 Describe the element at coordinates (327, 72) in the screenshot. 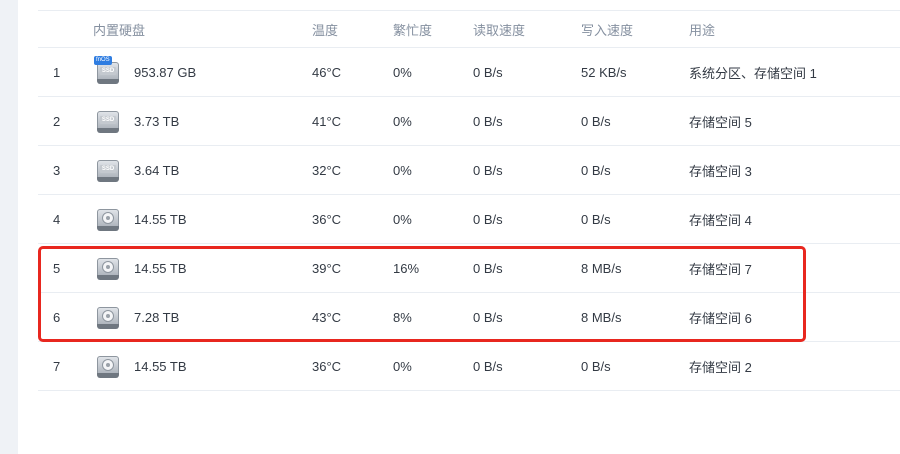

I see `disk-temp: 46°C` at that location.